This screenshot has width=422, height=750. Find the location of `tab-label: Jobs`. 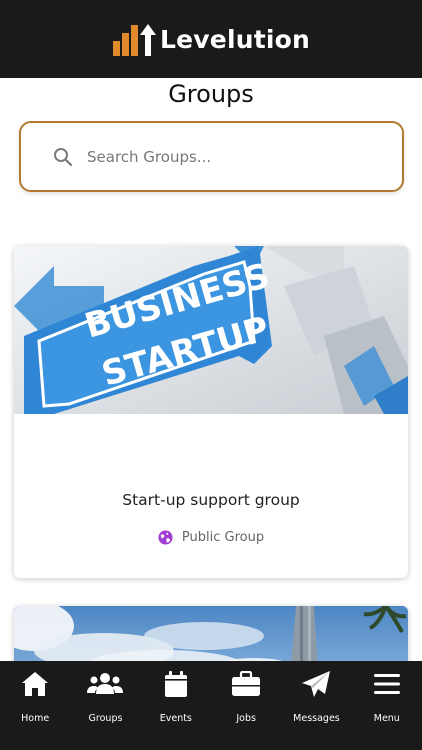

tab-label: Jobs is located at coordinates (246, 718).